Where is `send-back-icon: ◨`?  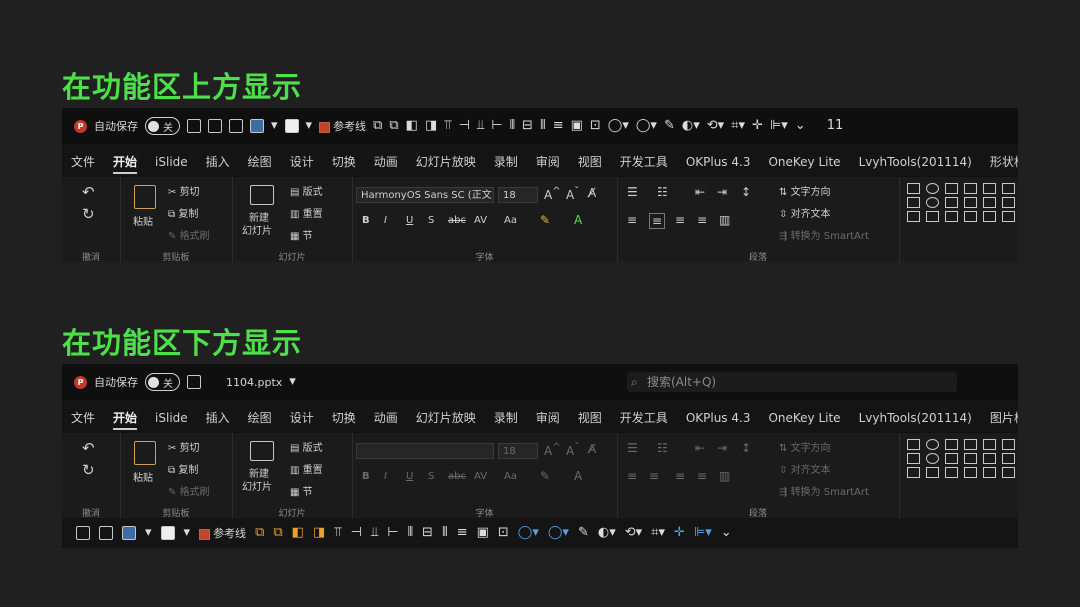
send-back-icon: ◨ is located at coordinates (319, 533).